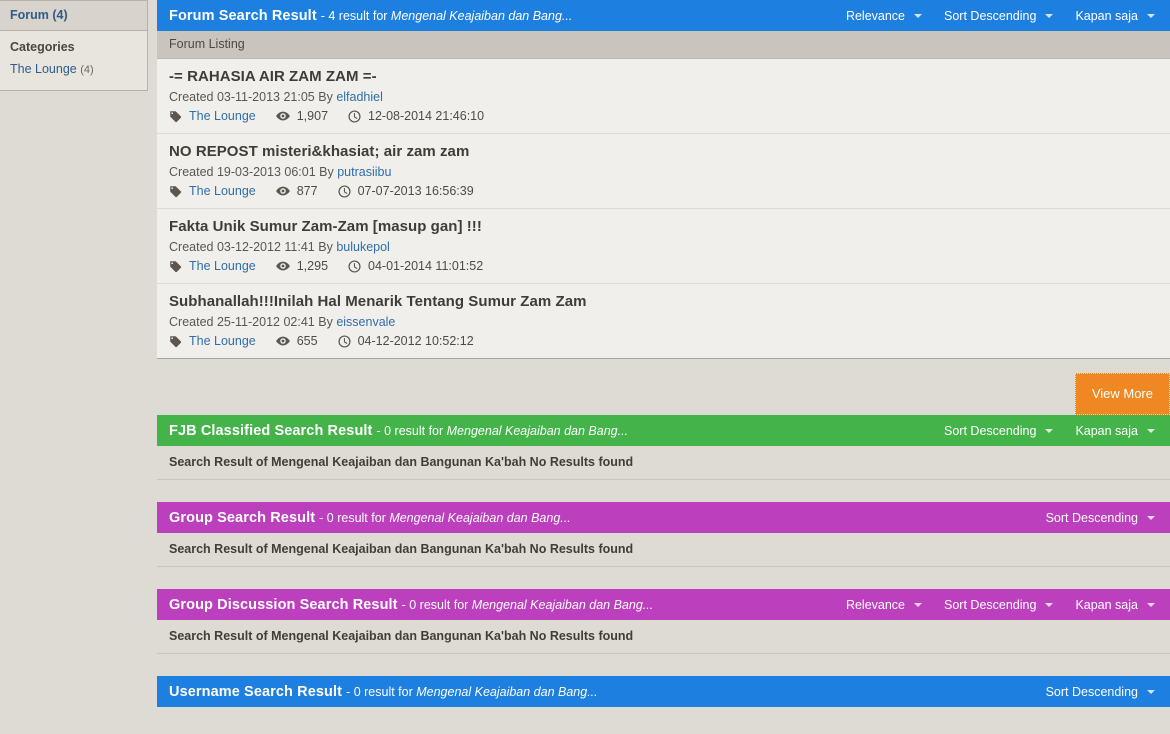 This screenshot has height=734, width=1170. What do you see at coordinates (283, 604) in the screenshot?
I see `group-discussion-section-title: Group Discussion Search Result` at bounding box center [283, 604].